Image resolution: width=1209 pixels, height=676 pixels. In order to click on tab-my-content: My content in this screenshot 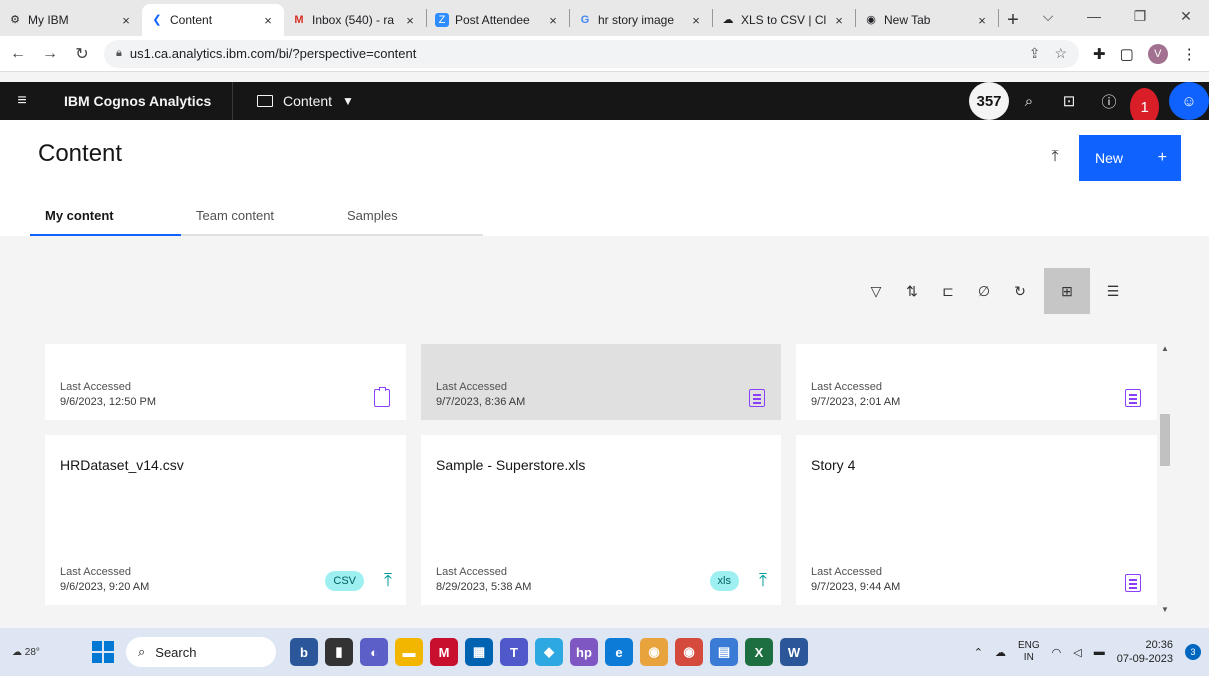, I will do `click(105, 218)`.